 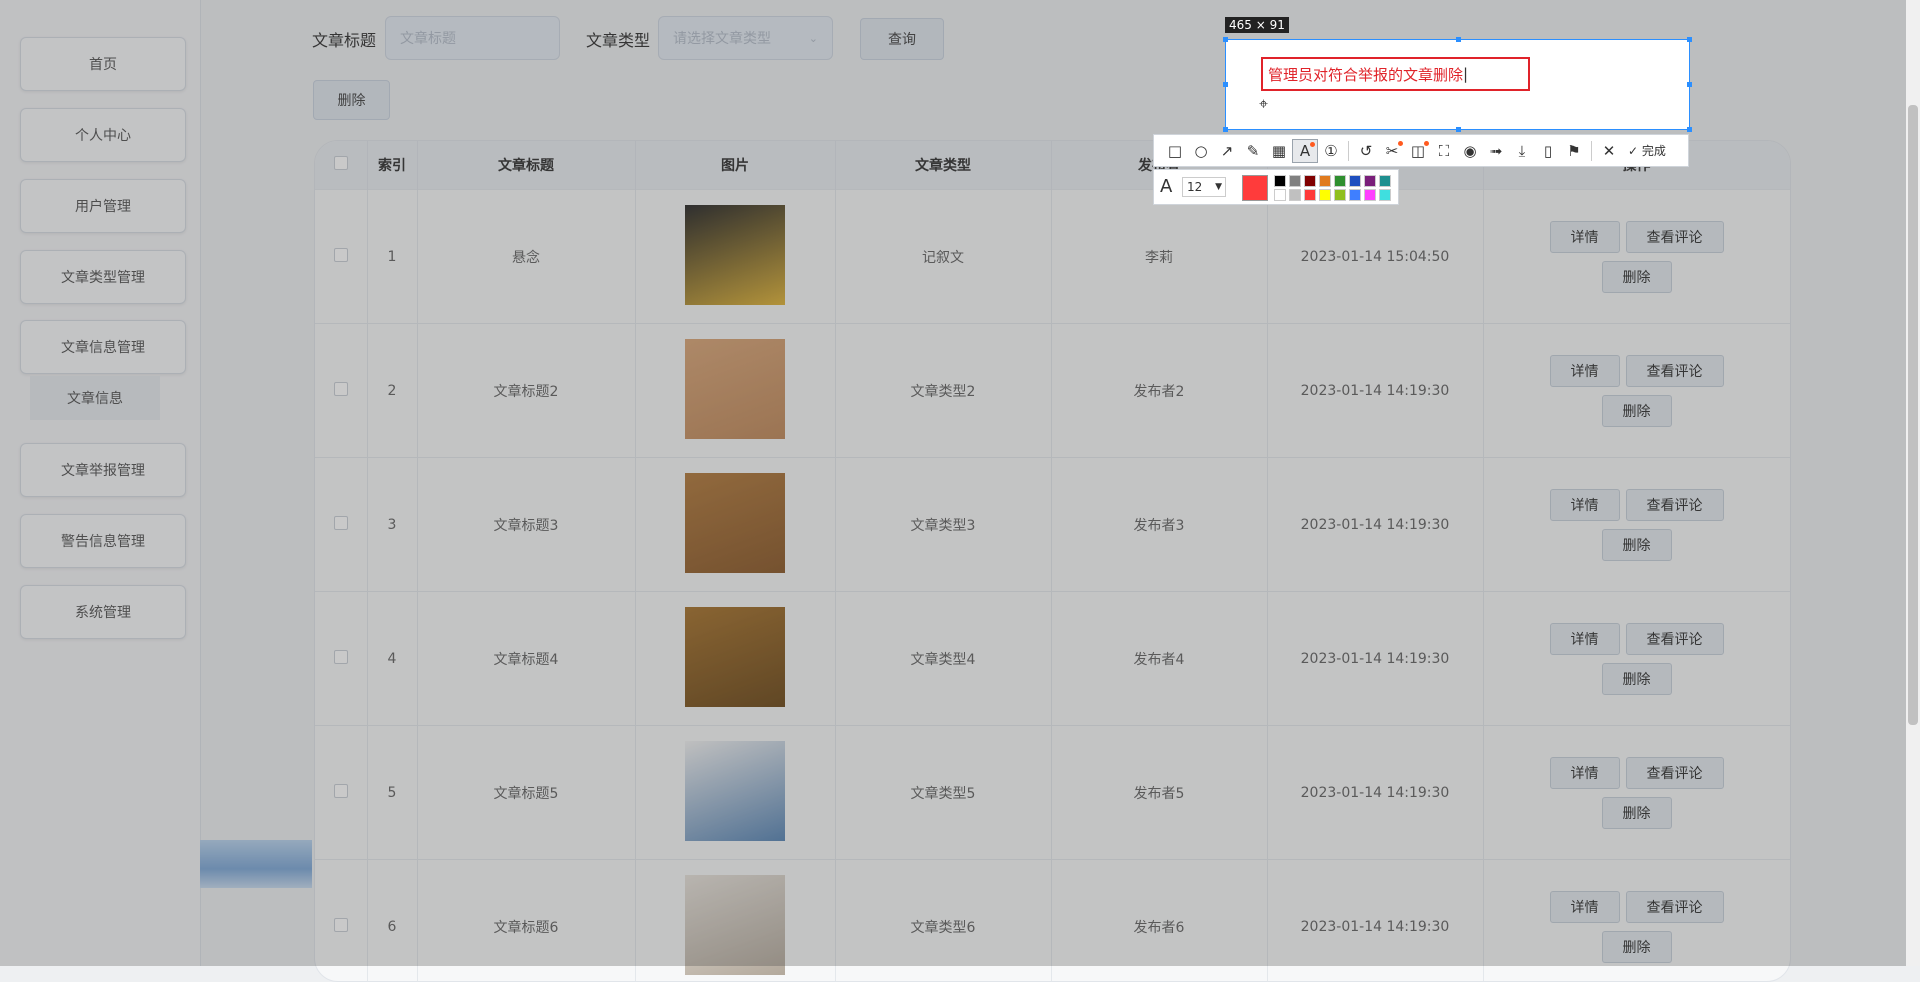 I want to click on menu-item-user-management: 用户管理, so click(x=103, y=206).